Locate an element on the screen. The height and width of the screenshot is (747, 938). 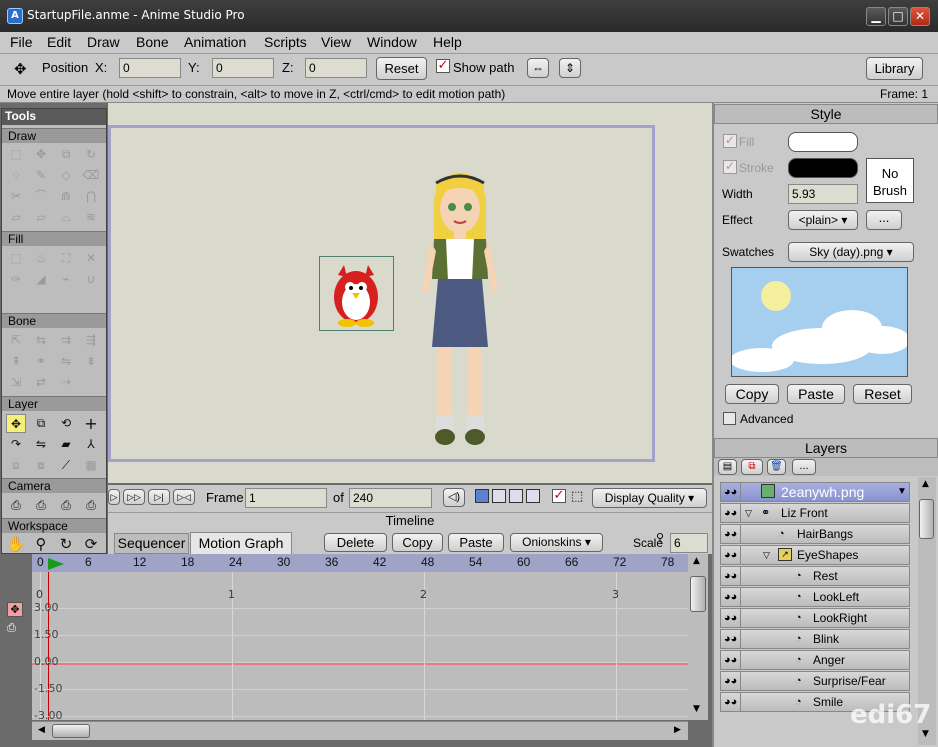
translation-channel-icon: ✥ is located at coordinates (15, 609).